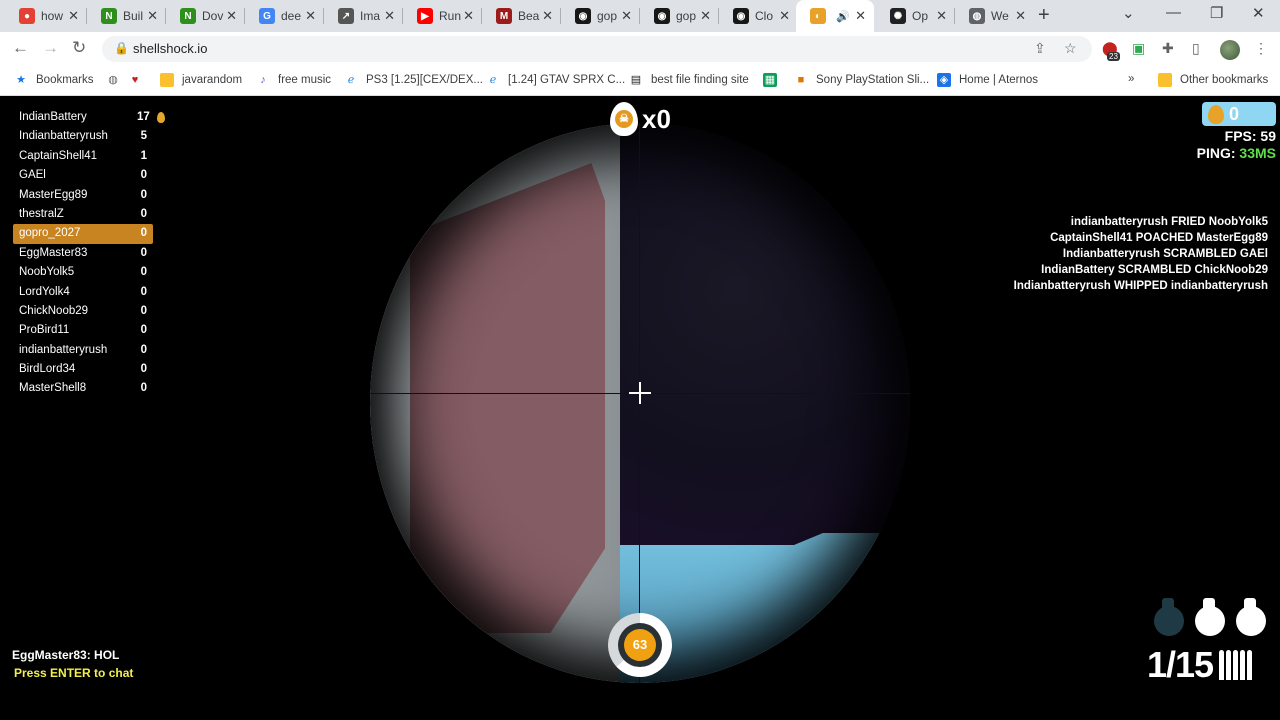  I want to click on browser-tab: N Dov ✕, so click(205, 16).